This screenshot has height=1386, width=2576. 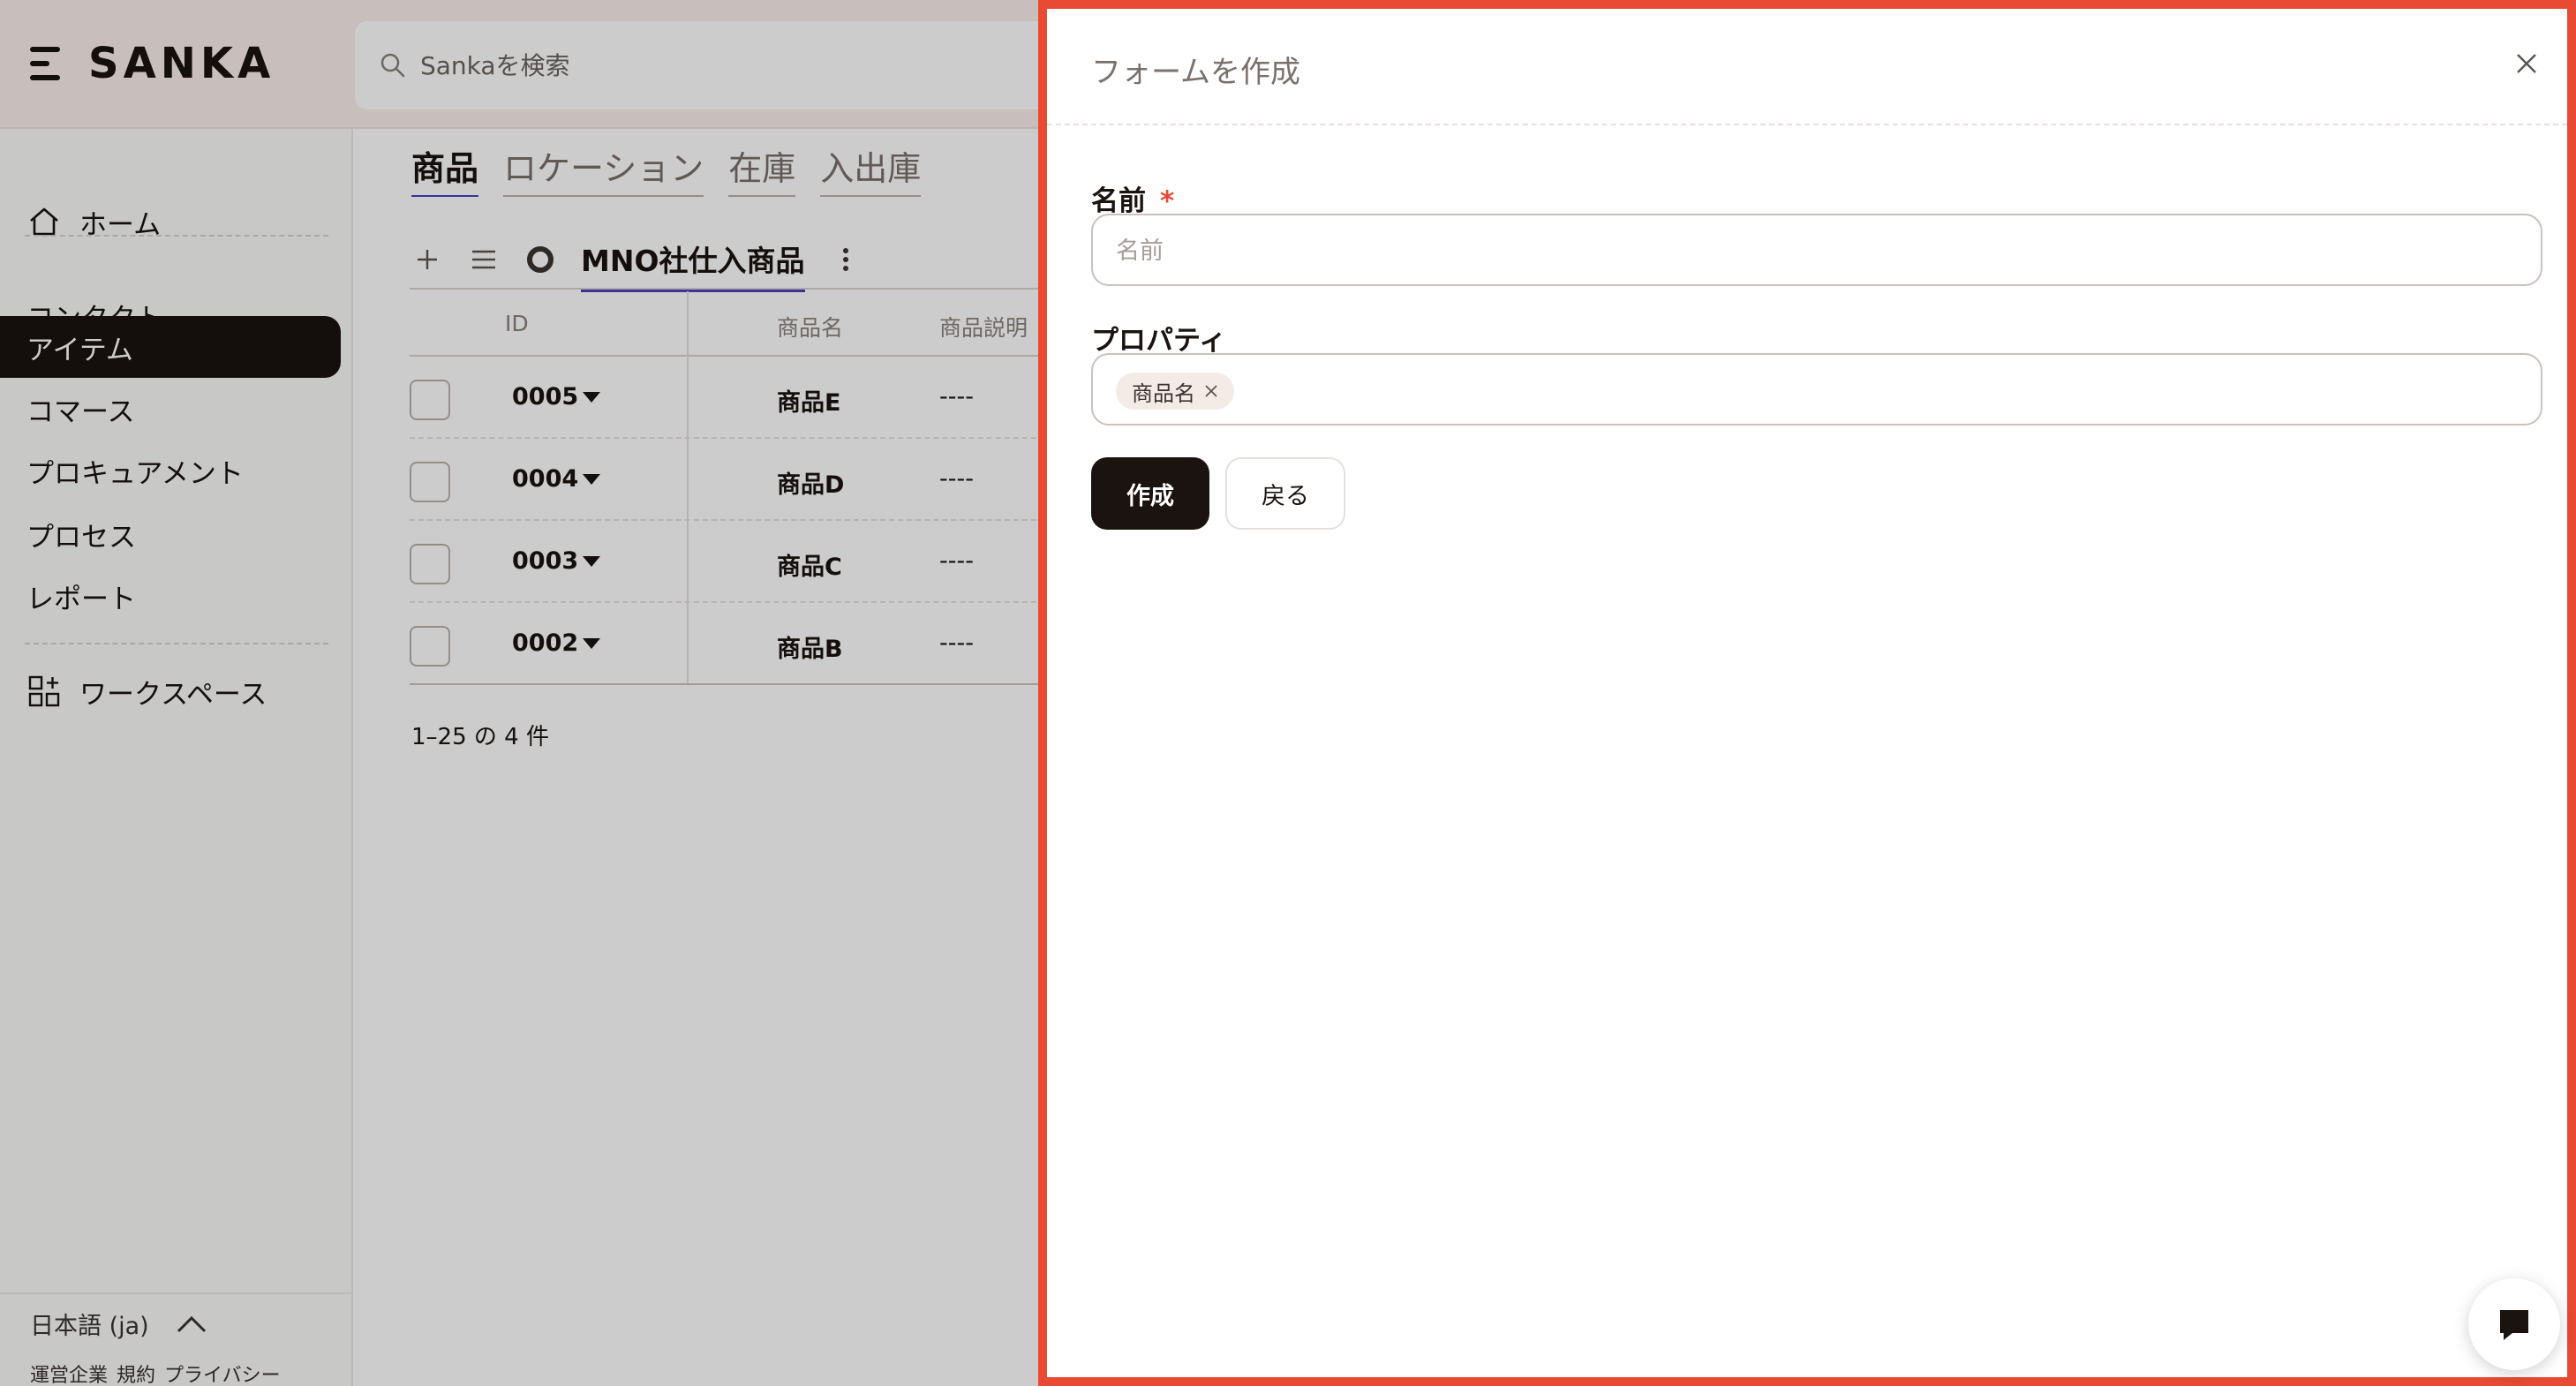 I want to click on name-field-label: 名前 *, so click(x=1132, y=198).